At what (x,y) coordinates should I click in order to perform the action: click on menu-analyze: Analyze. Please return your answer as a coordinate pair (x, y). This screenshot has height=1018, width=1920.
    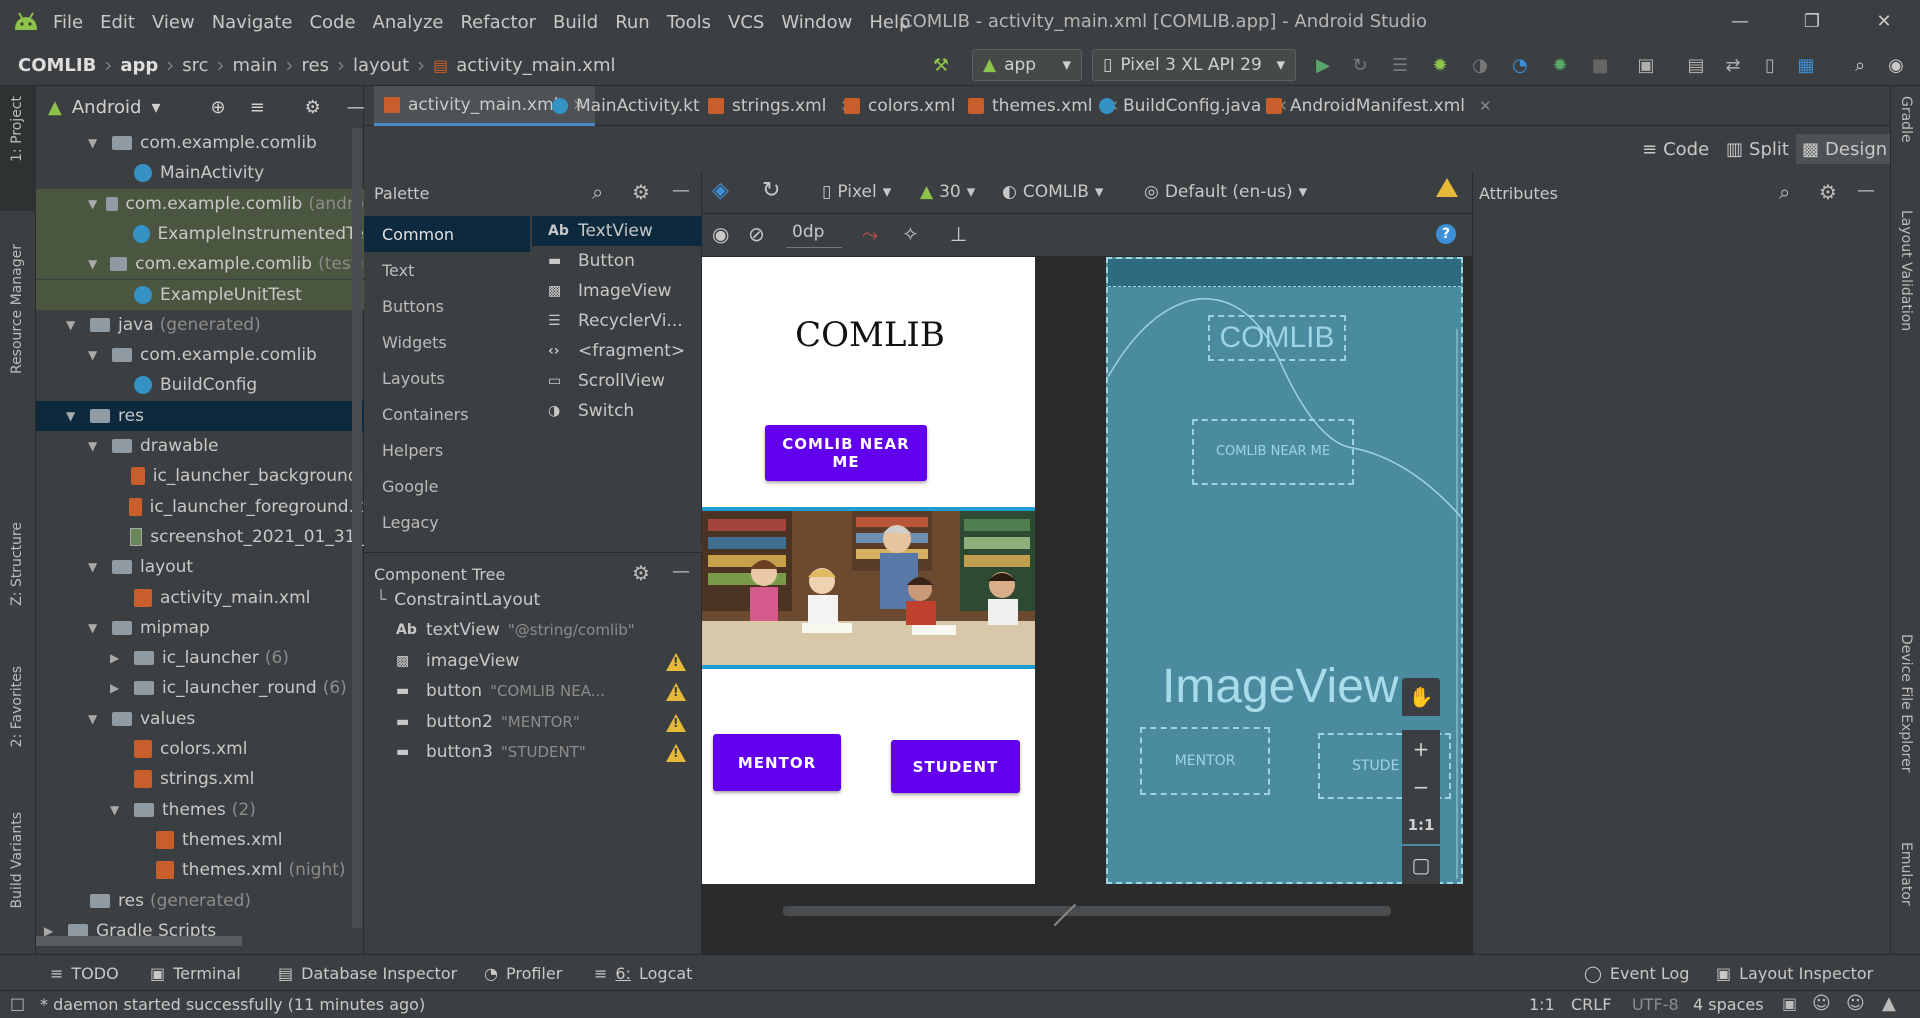
    Looking at the image, I should click on (408, 22).